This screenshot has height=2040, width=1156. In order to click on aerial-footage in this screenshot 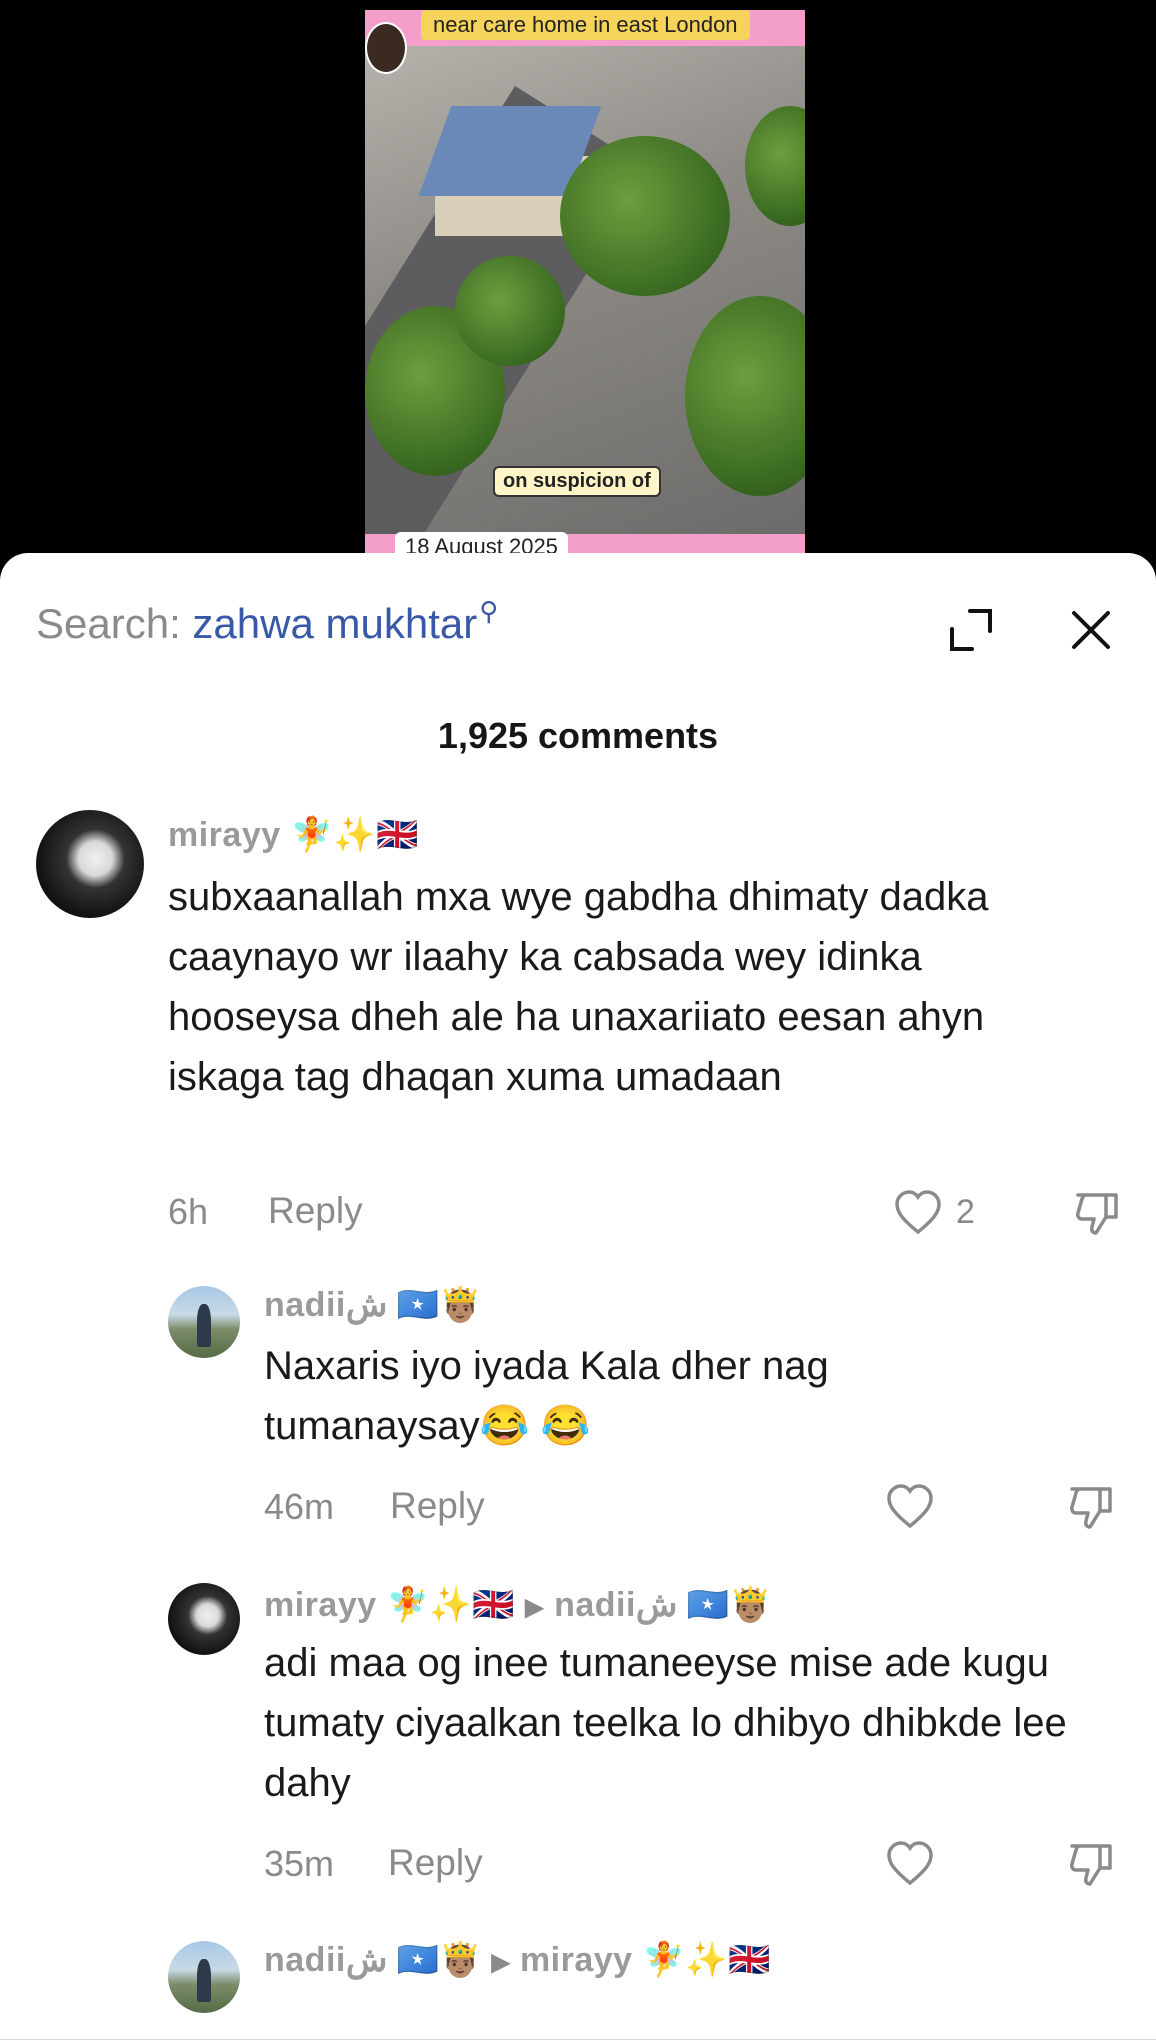, I will do `click(585, 290)`.